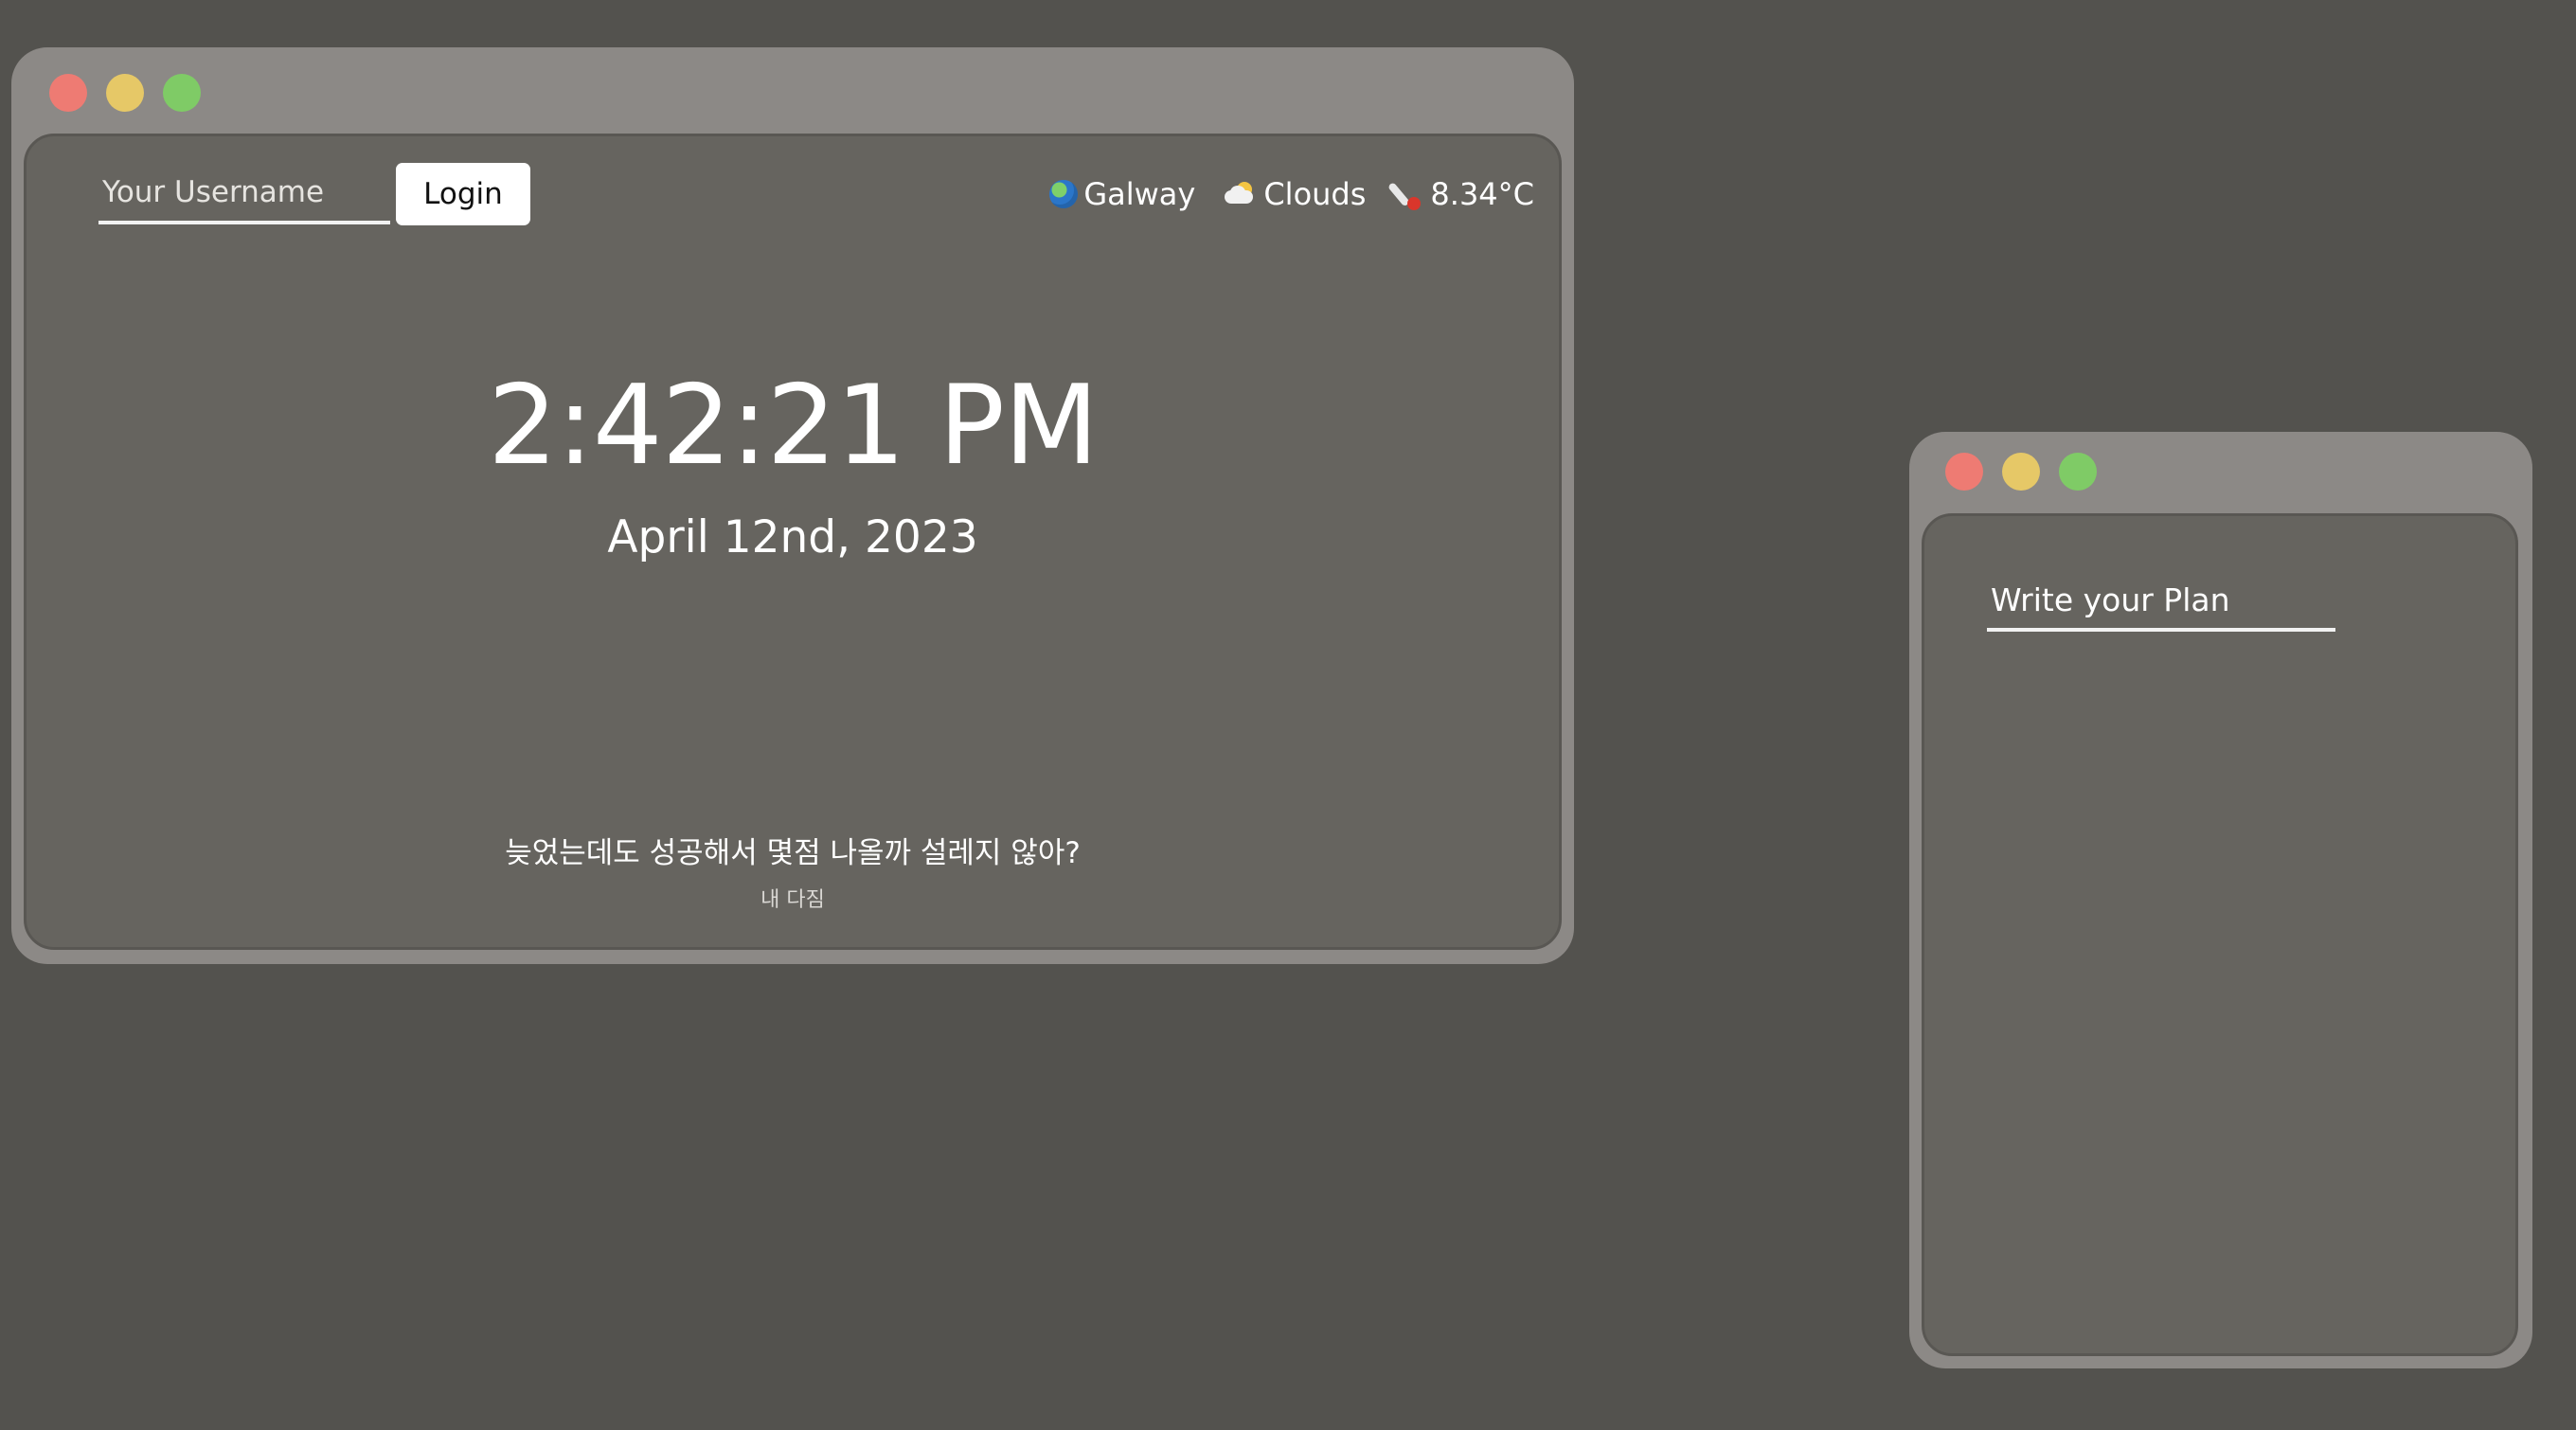 The width and height of the screenshot is (2576, 1430). I want to click on weather-temperature: 8.34°C, so click(1460, 194).